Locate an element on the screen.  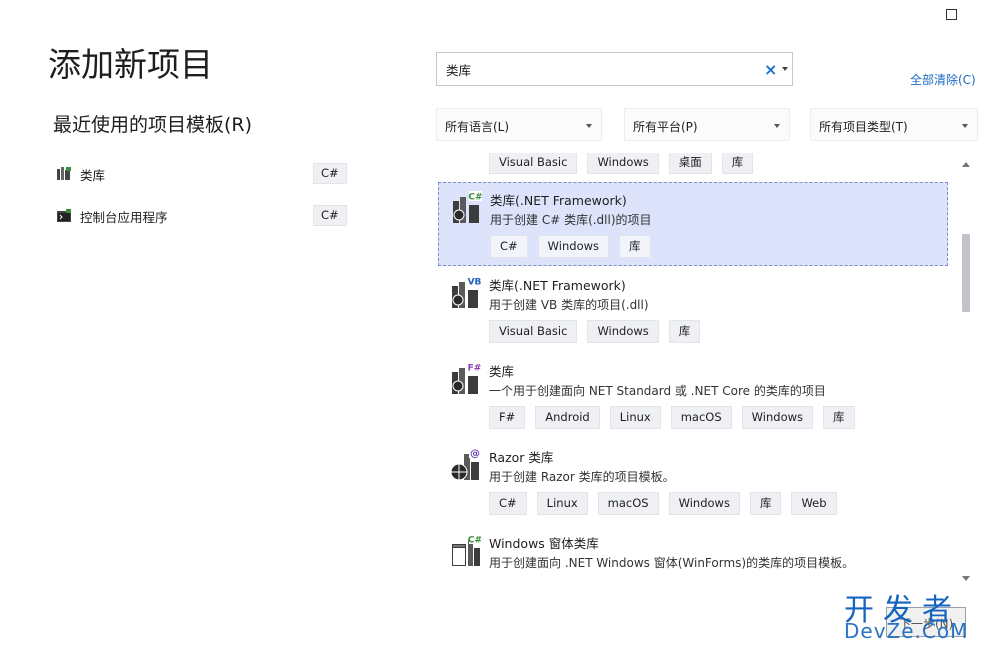
recent-template-console-app: 控制台应用程序 C# is located at coordinates (201, 216).